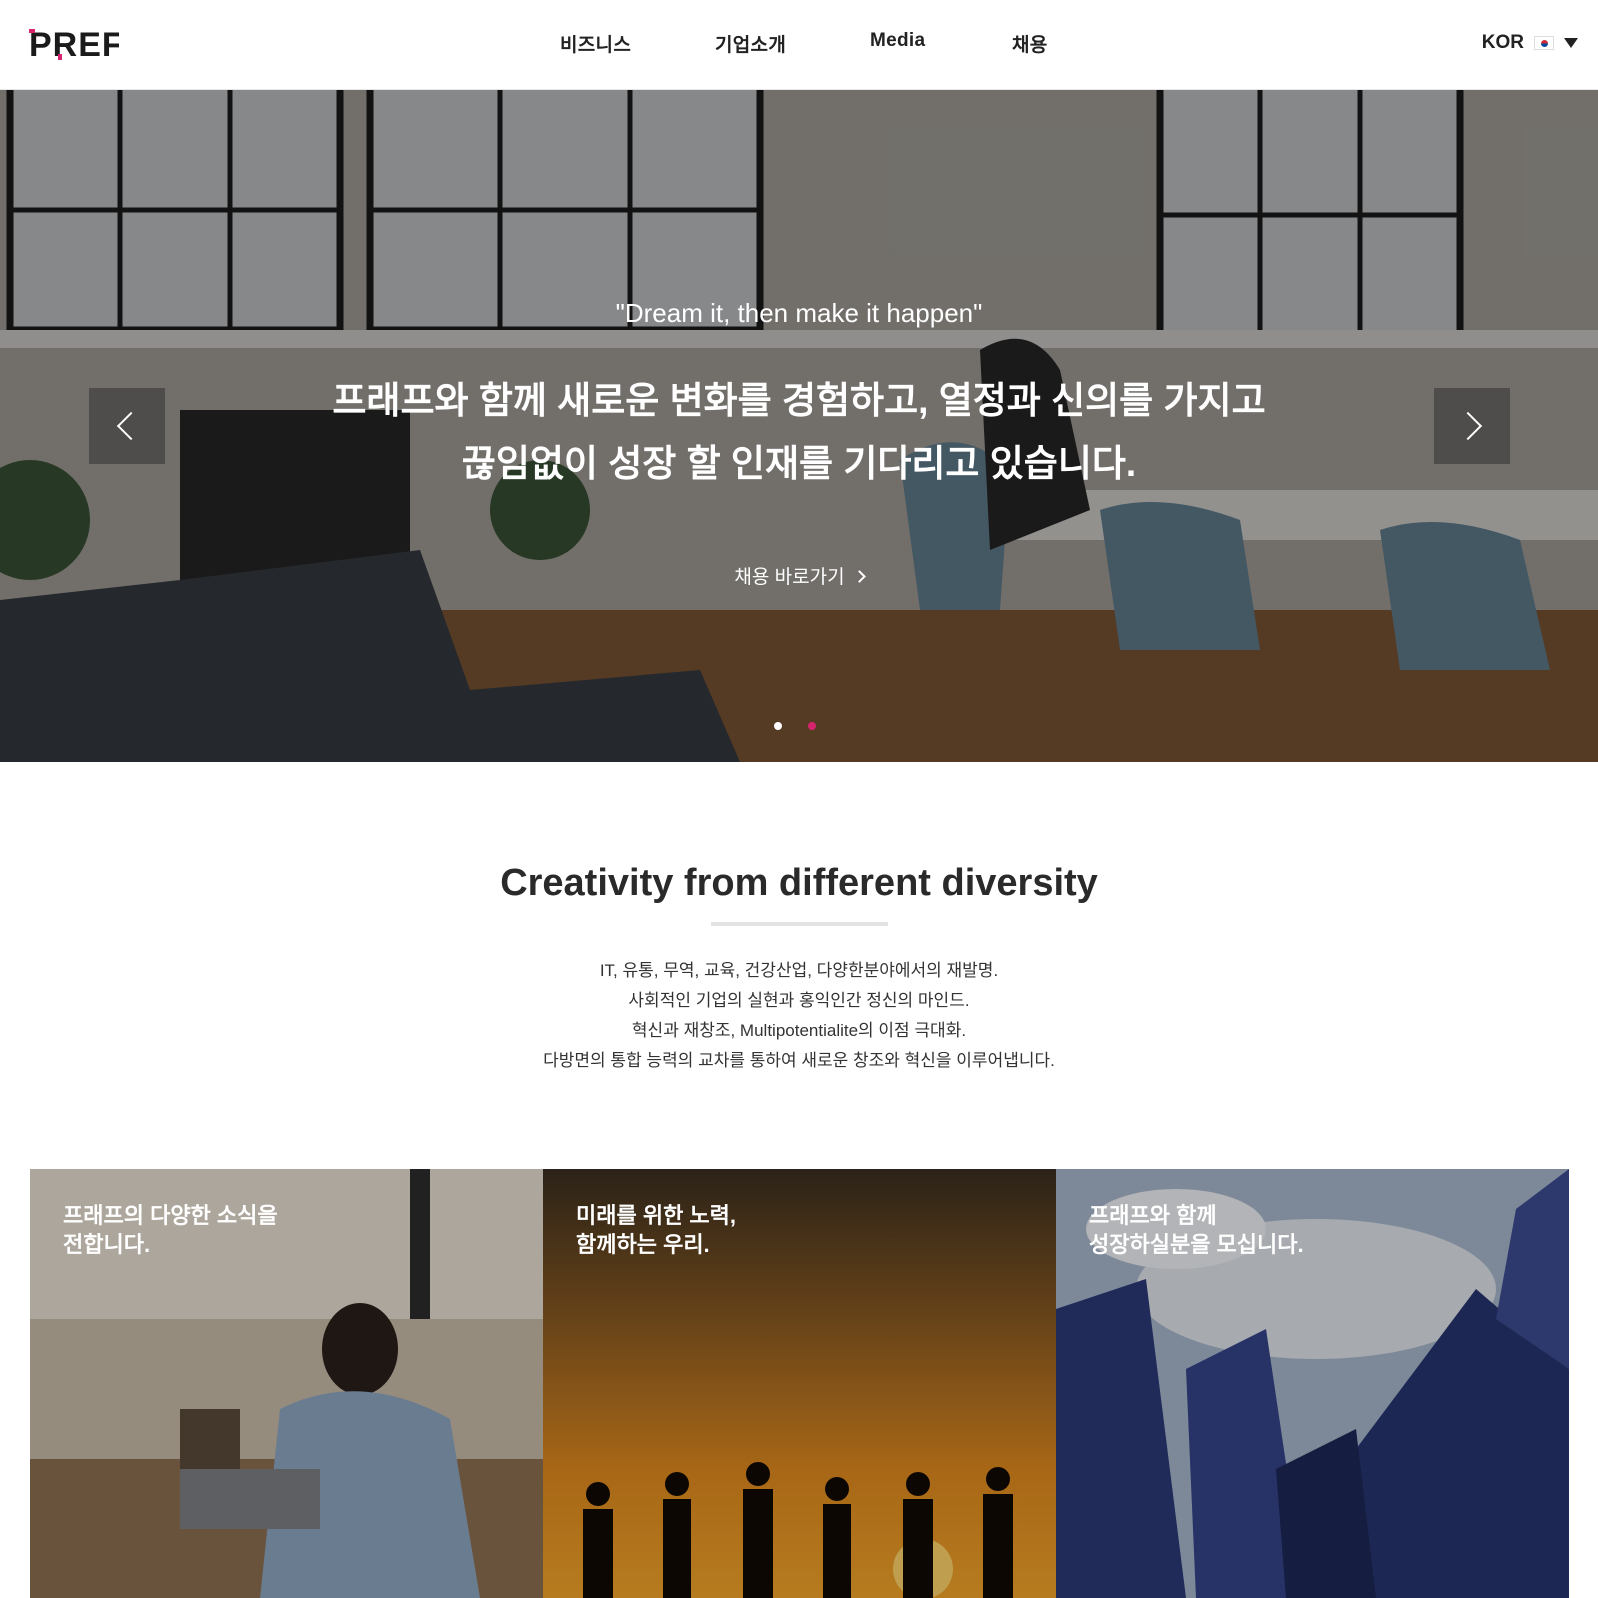 Image resolution: width=1598 pixels, height=1598 pixels. I want to click on pref-logo: PREF, so click(74, 44).